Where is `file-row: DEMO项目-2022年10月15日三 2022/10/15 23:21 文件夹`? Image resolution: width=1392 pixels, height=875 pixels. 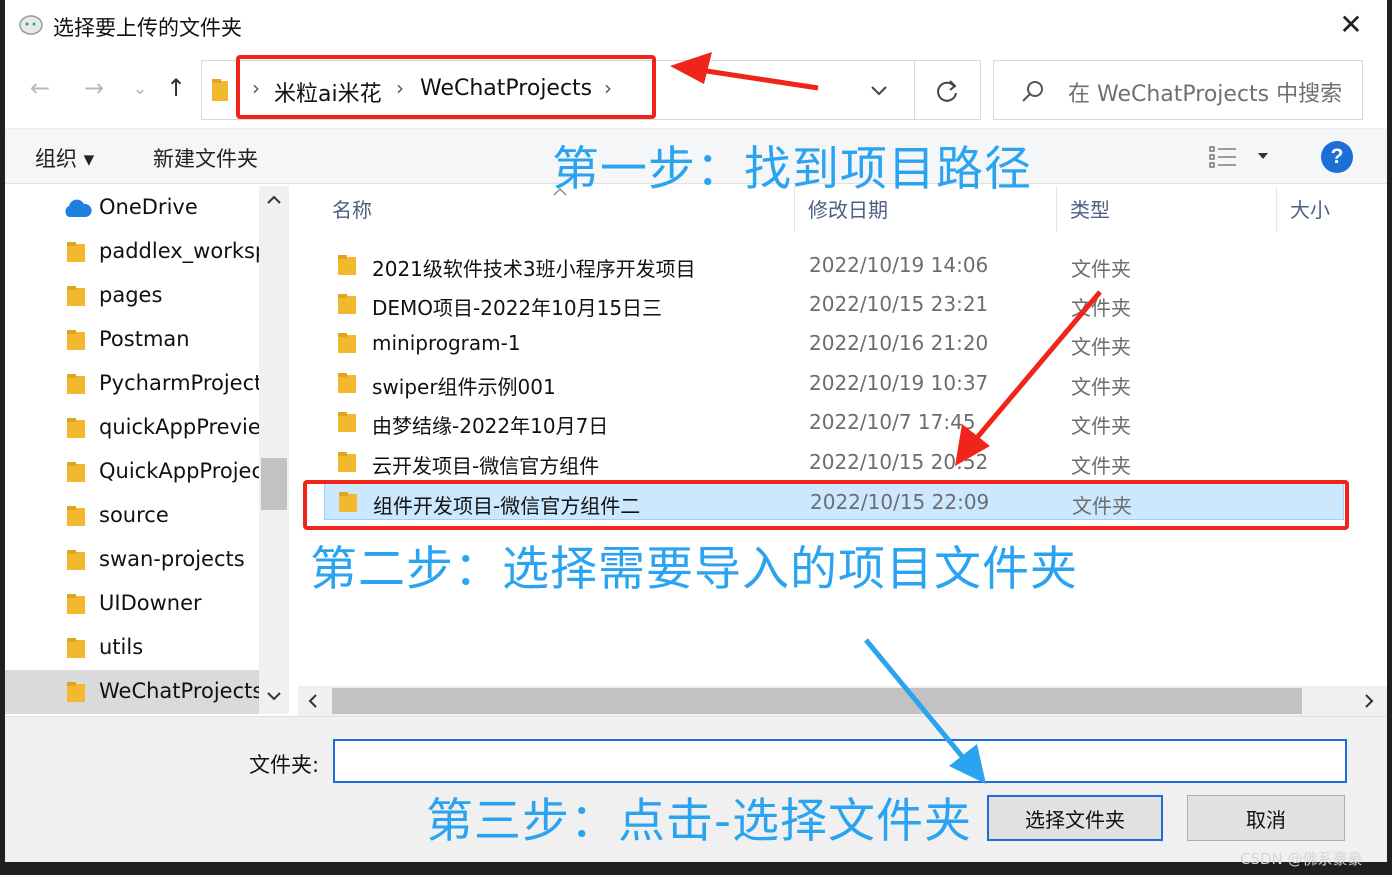
file-row: DEMO项目-2022年10月15日三 2022/10/15 23:21 文件夹 is located at coordinates (834, 304).